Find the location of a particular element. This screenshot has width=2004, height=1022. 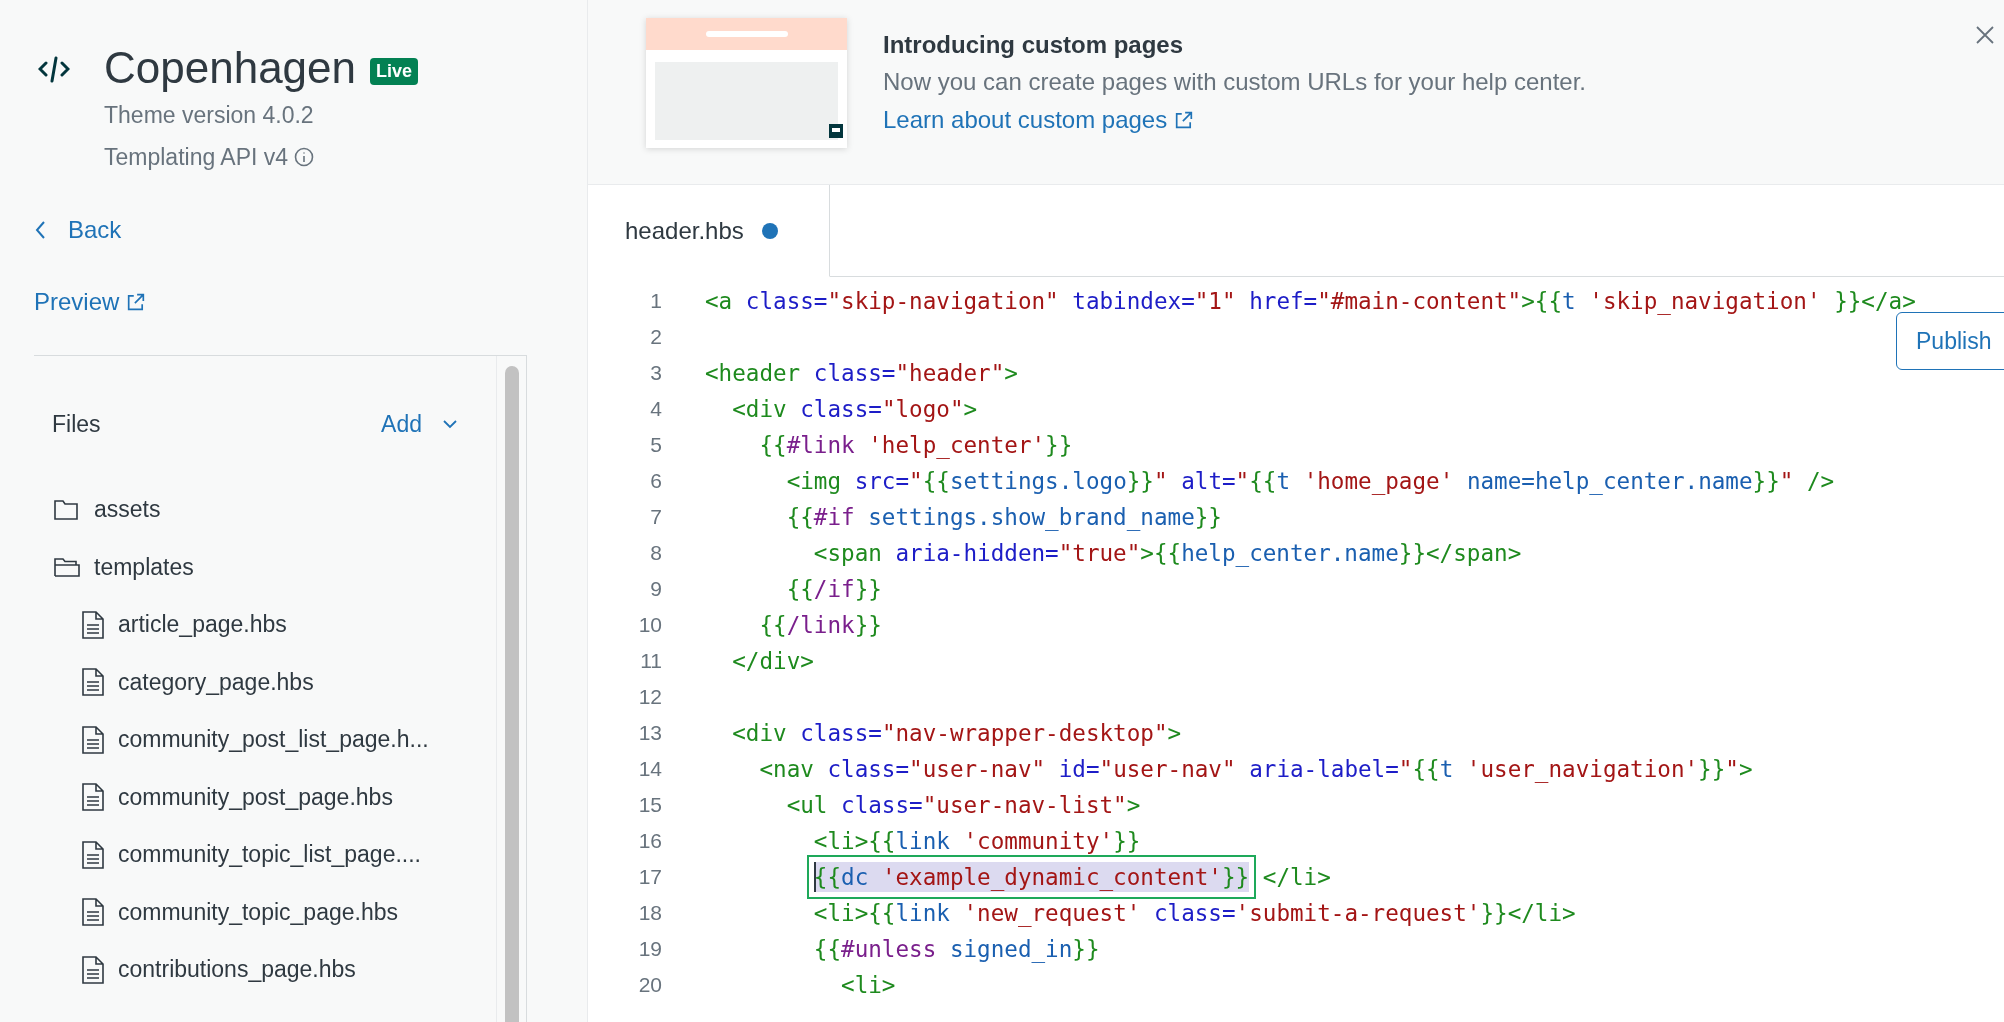

line-number: 3 is located at coordinates (655, 373).